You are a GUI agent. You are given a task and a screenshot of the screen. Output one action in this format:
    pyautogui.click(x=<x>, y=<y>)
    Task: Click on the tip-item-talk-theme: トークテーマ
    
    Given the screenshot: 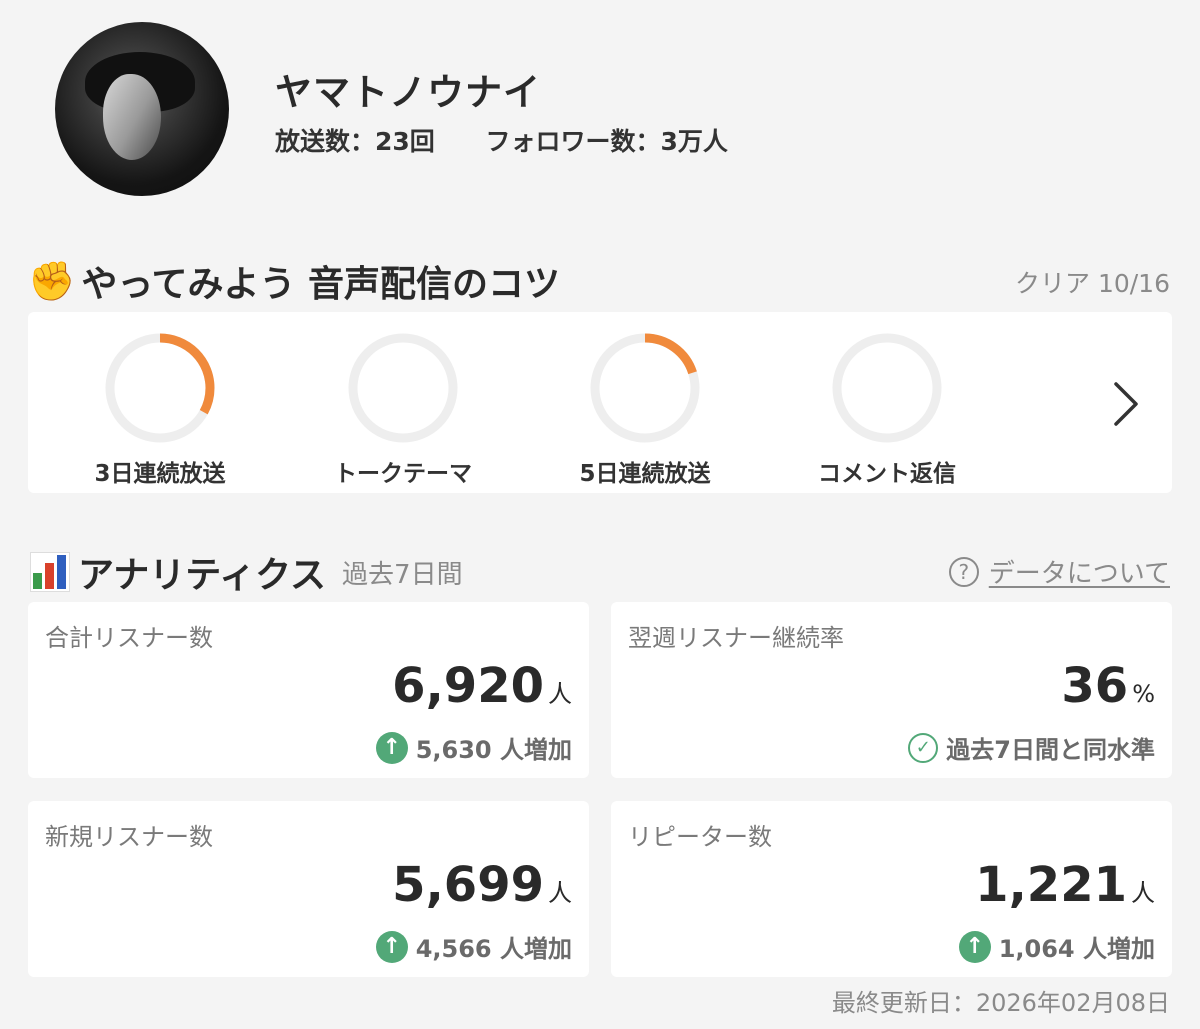 What is the action you would take?
    pyautogui.click(x=403, y=410)
    